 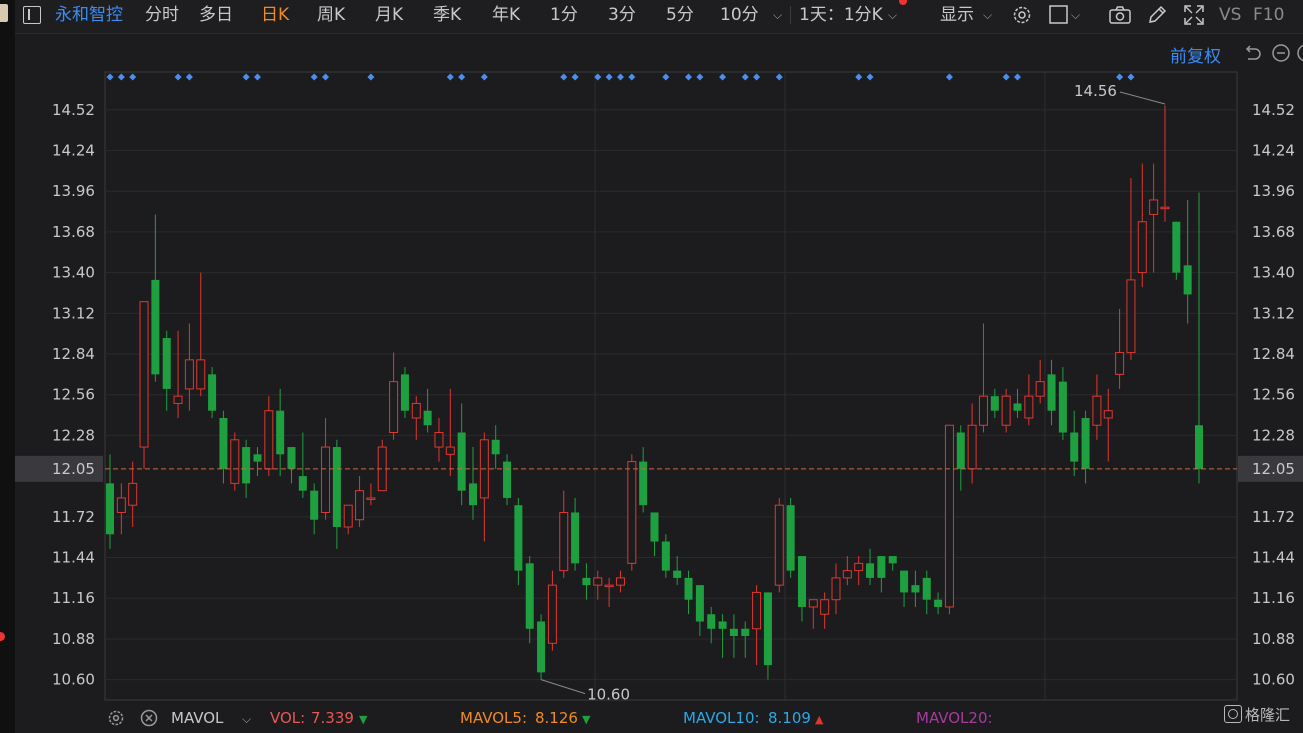 I want to click on toolbar-divider, so click(x=790, y=15).